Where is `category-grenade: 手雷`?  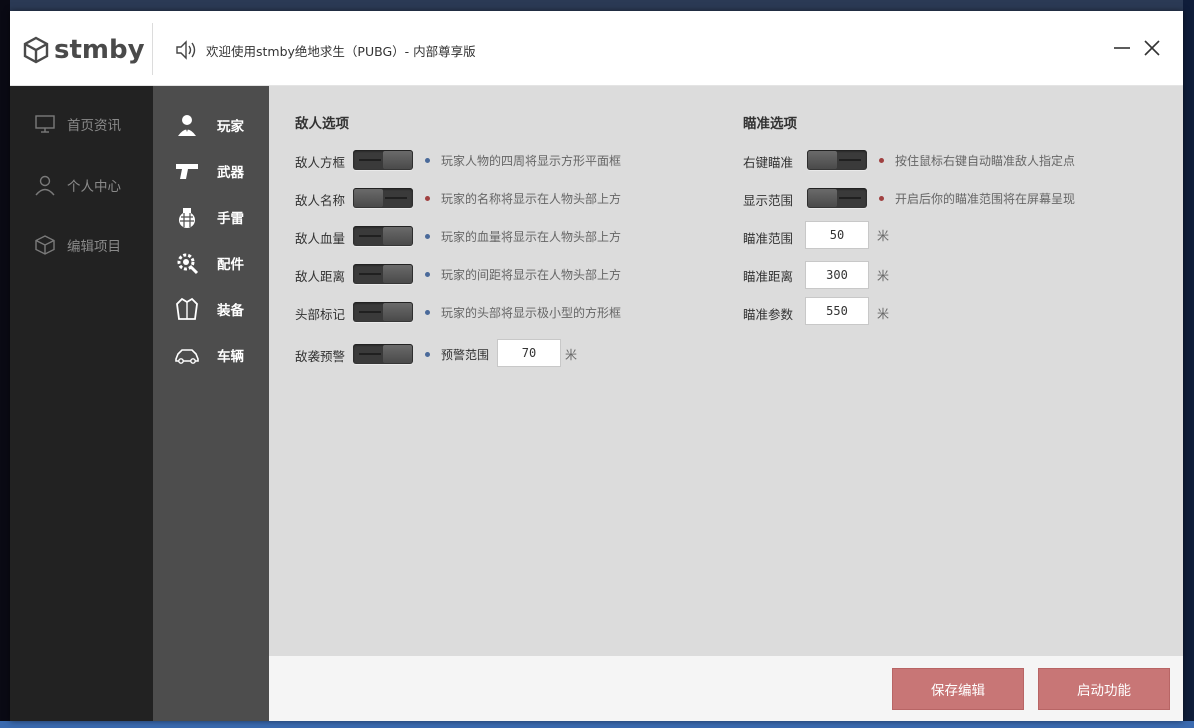 category-grenade: 手雷 is located at coordinates (211, 217).